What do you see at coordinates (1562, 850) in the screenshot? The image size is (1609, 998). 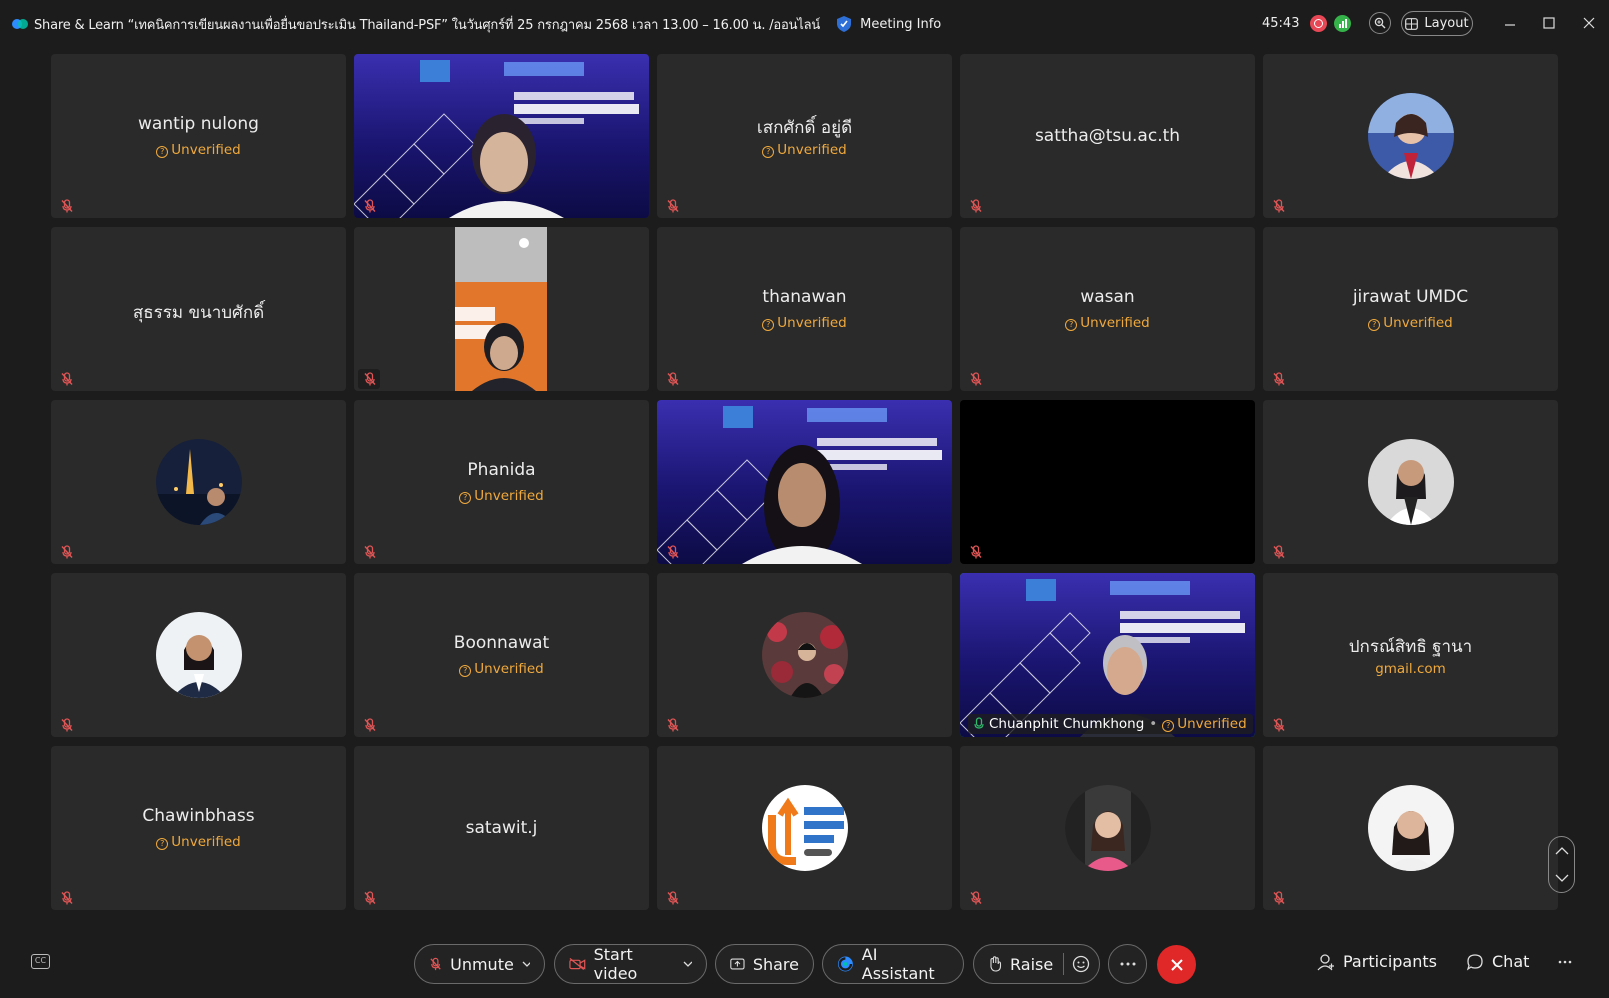 I see `scroll-up-icon` at bounding box center [1562, 850].